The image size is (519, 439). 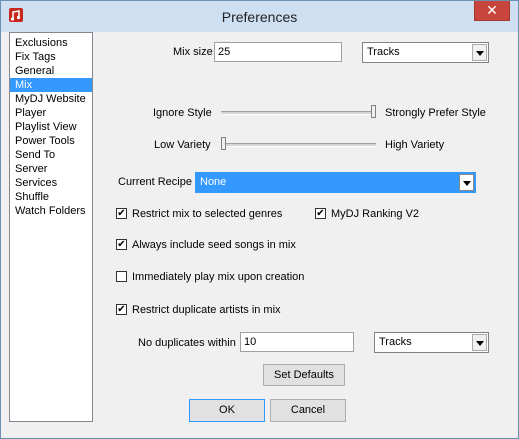 What do you see at coordinates (51, 155) in the screenshot?
I see `sidebar-item-send-to: Send To` at bounding box center [51, 155].